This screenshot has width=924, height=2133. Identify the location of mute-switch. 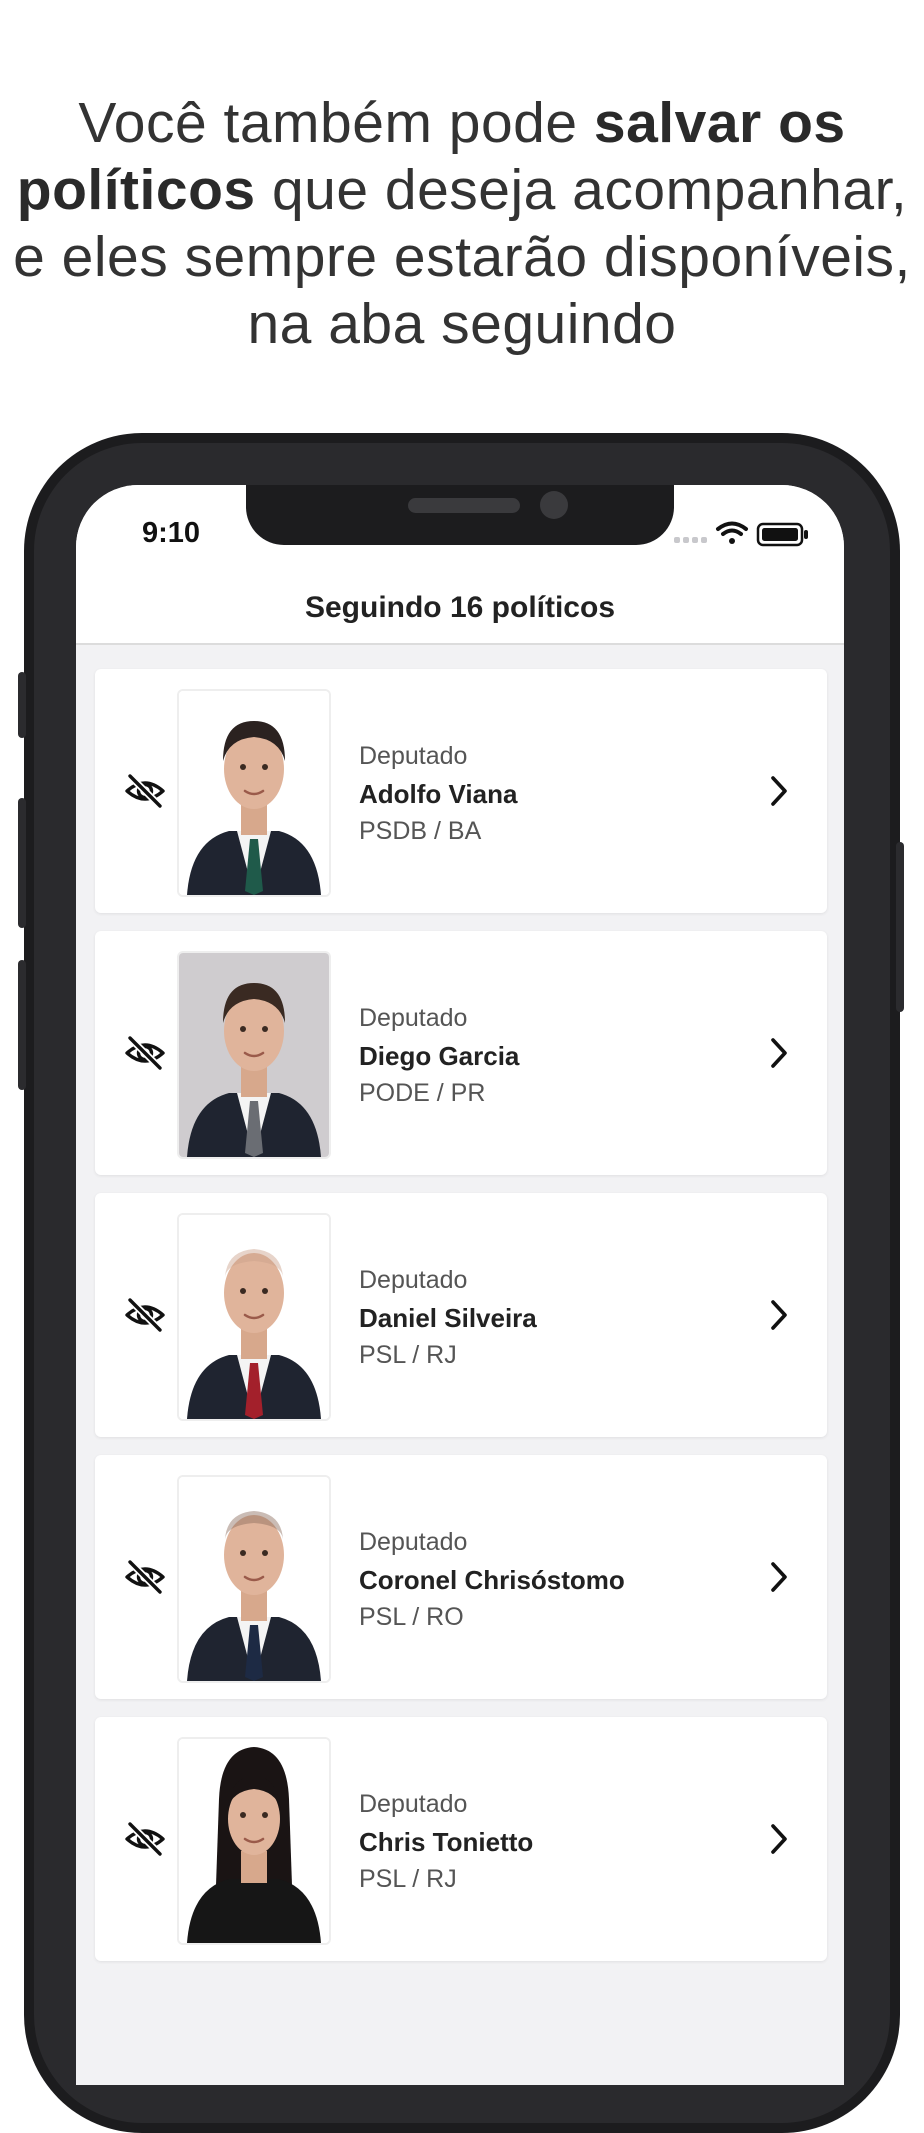
(22, 705).